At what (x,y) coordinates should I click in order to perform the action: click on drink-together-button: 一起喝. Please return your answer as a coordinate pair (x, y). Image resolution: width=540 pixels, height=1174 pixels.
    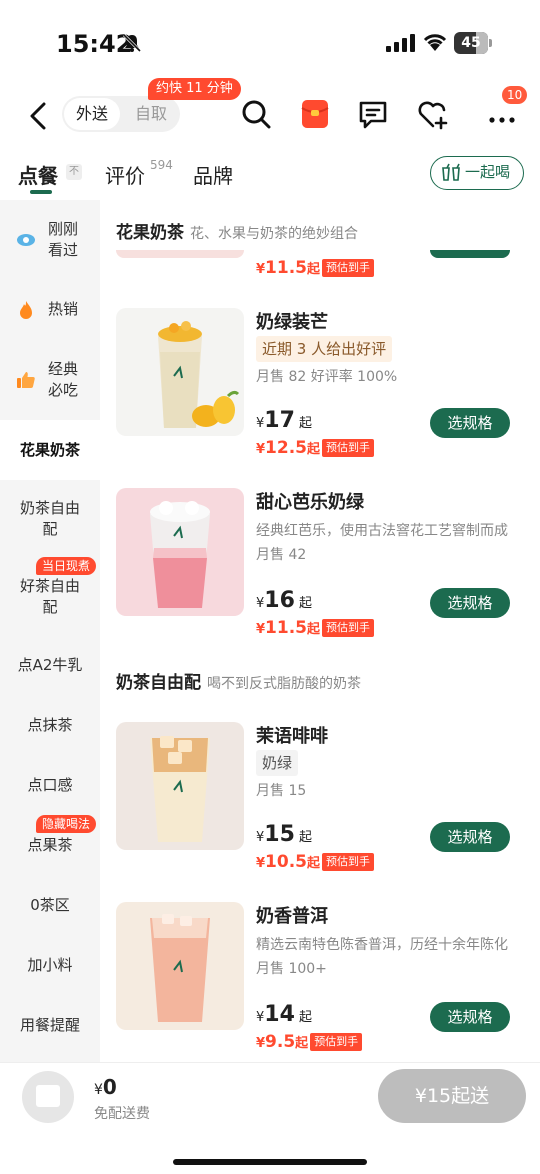
    Looking at the image, I should click on (477, 173).